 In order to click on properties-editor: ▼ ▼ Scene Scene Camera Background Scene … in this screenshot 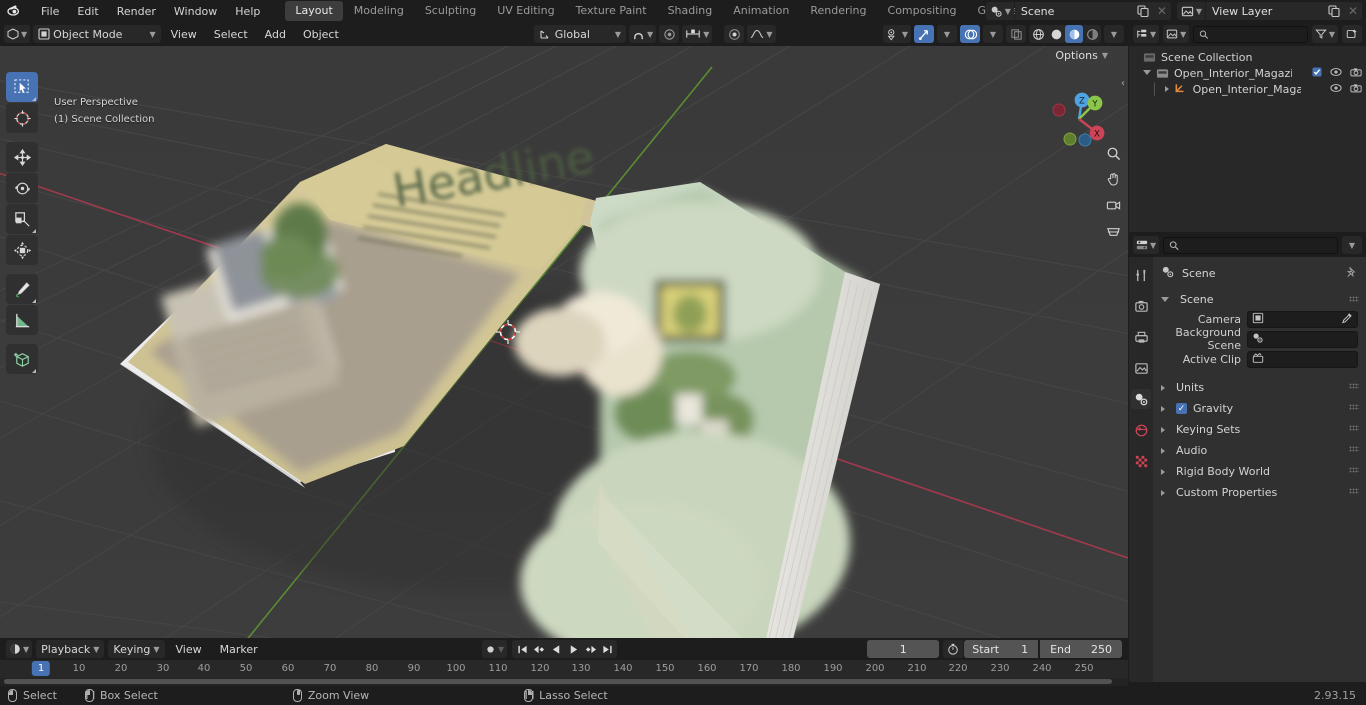, I will do `click(1247, 457)`.